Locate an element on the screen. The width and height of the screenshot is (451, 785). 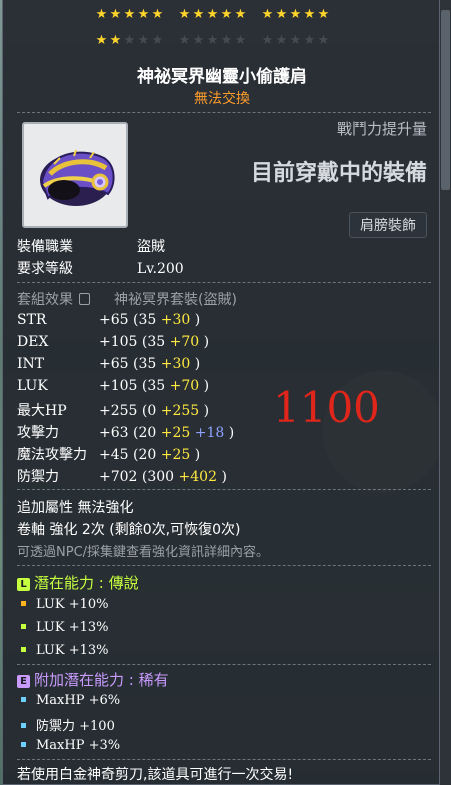
legendary-badge-icon: L is located at coordinates (23, 584).